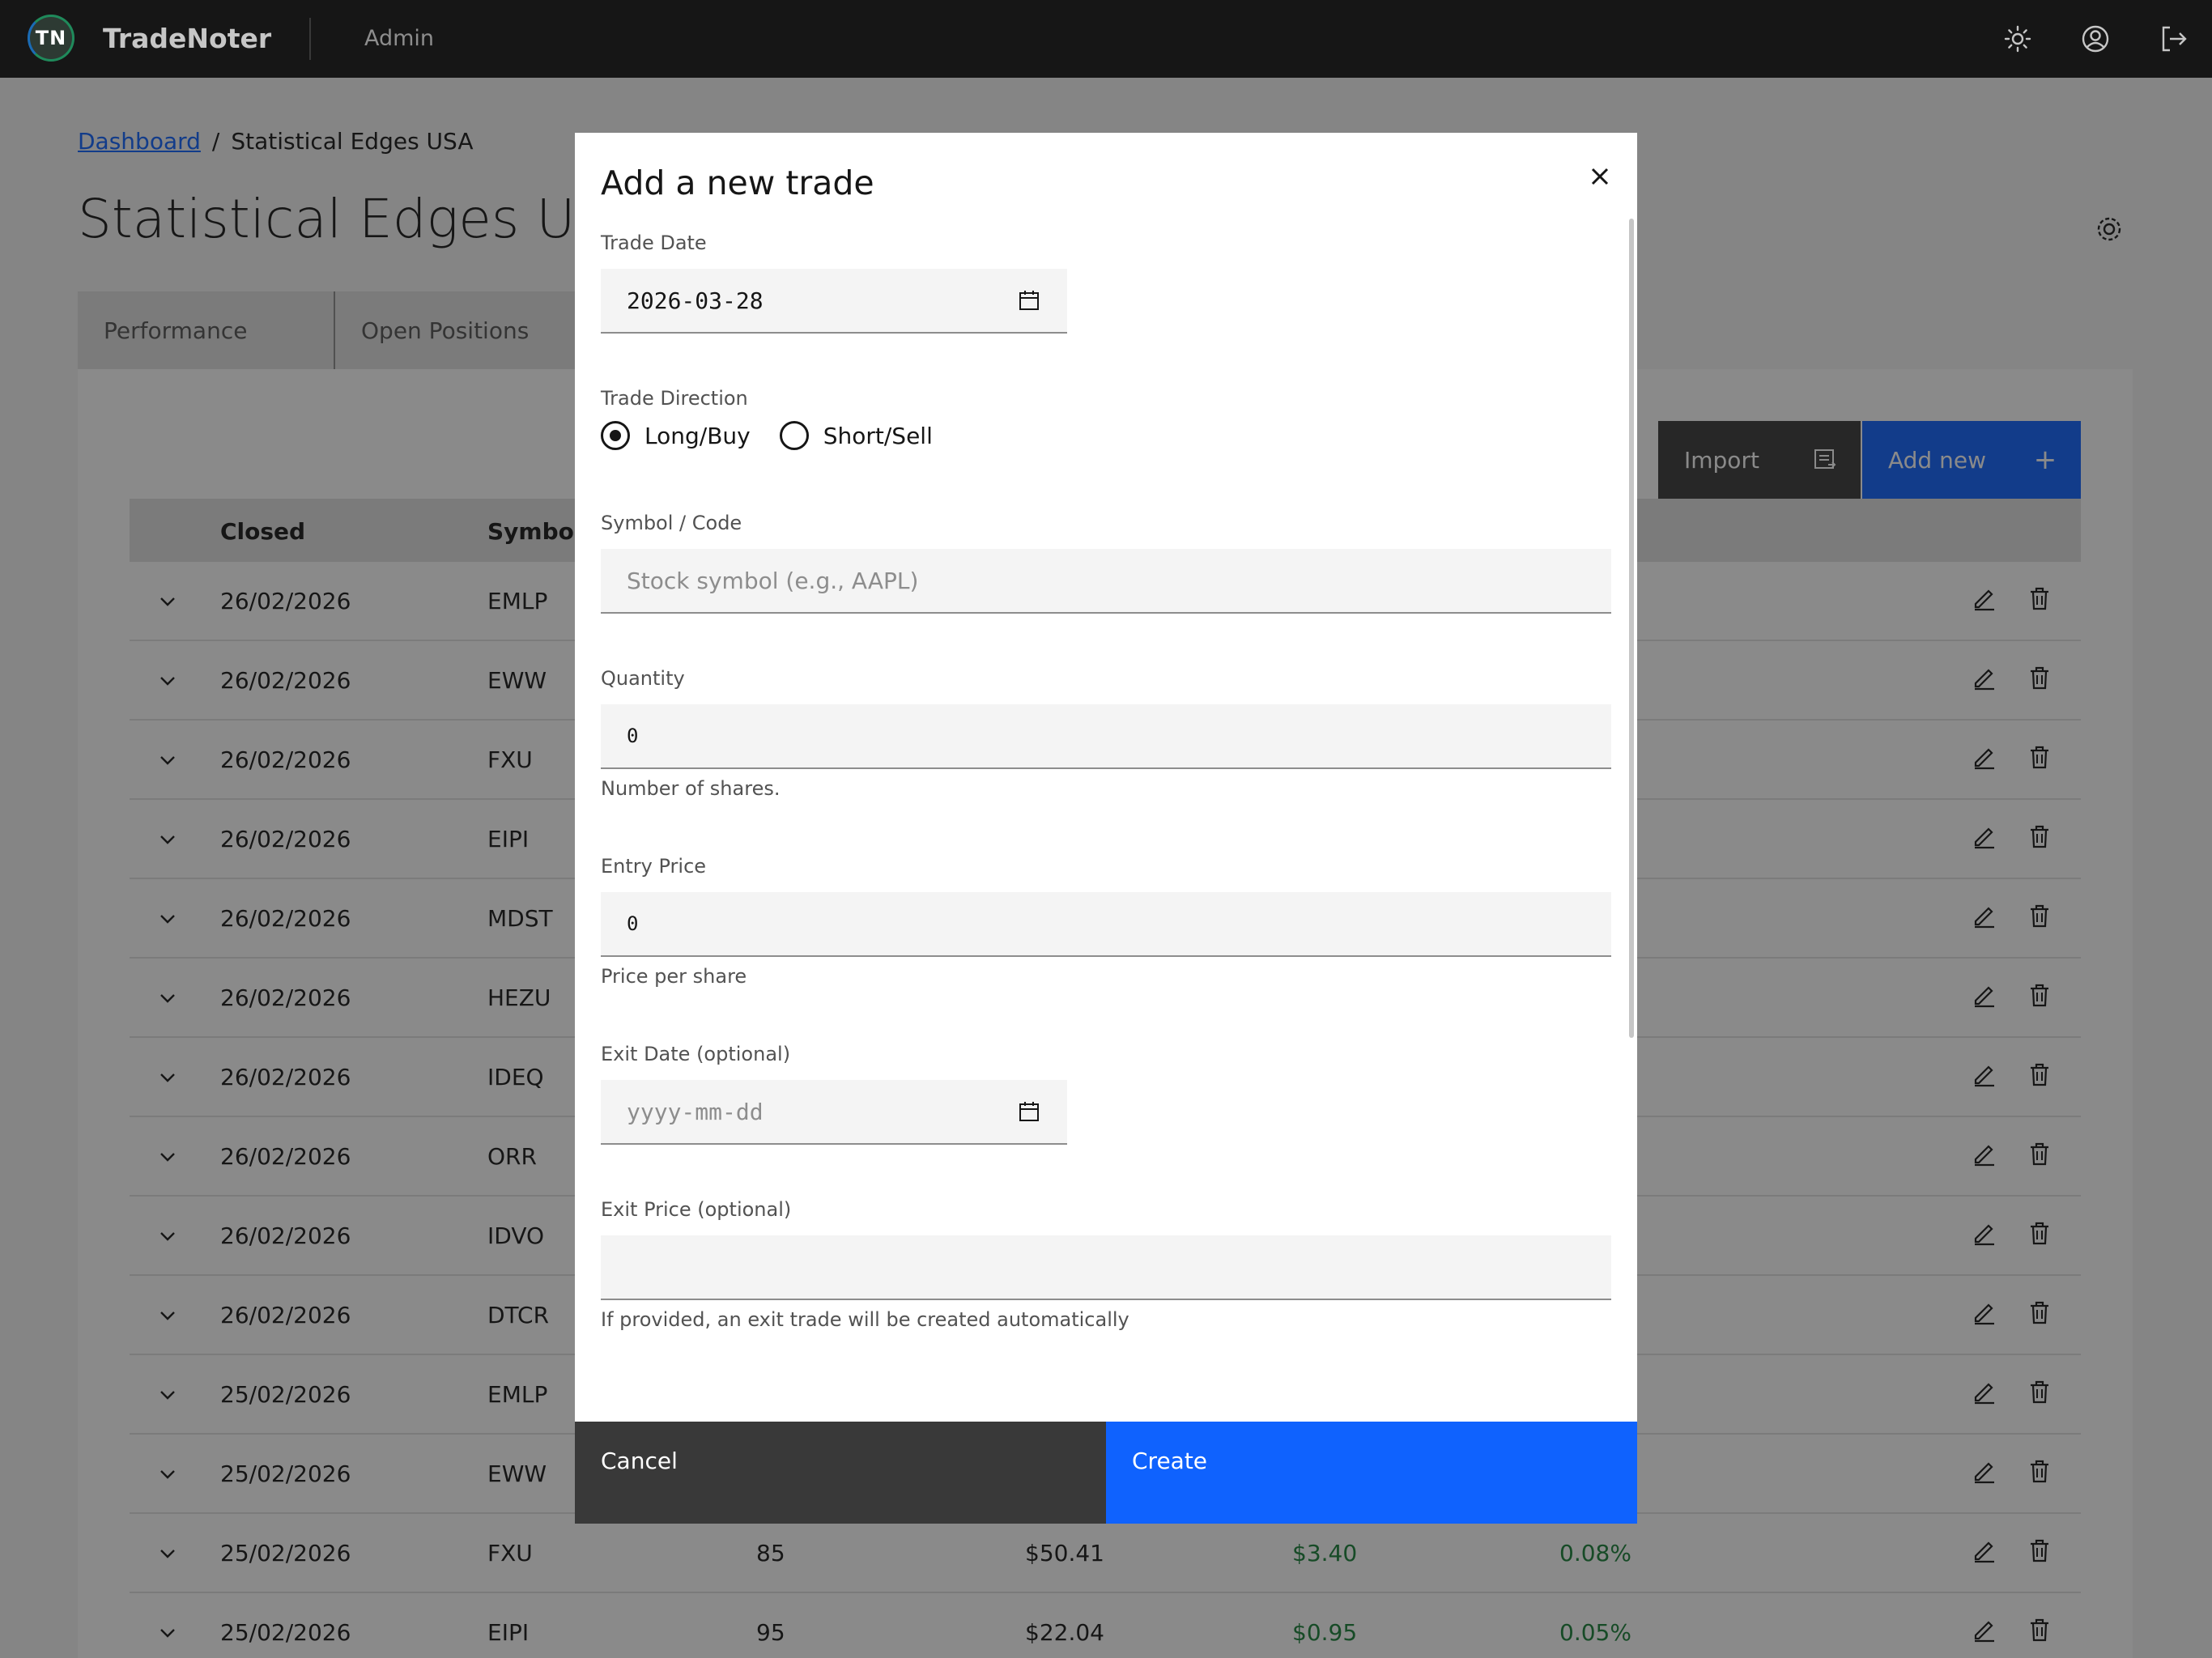 This screenshot has width=2212, height=1658. Describe the element at coordinates (674, 976) in the screenshot. I see `entry-price-helper-text: Price per share` at that location.